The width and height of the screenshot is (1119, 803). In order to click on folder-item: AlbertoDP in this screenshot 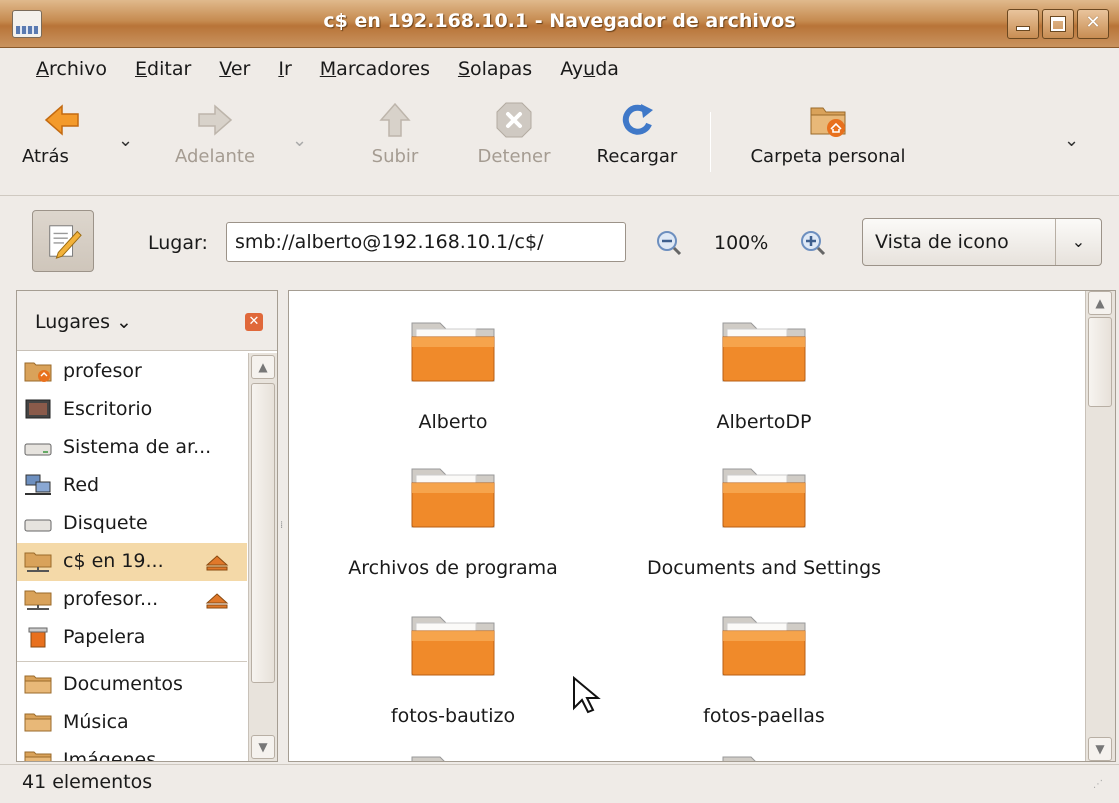, I will do `click(764, 376)`.